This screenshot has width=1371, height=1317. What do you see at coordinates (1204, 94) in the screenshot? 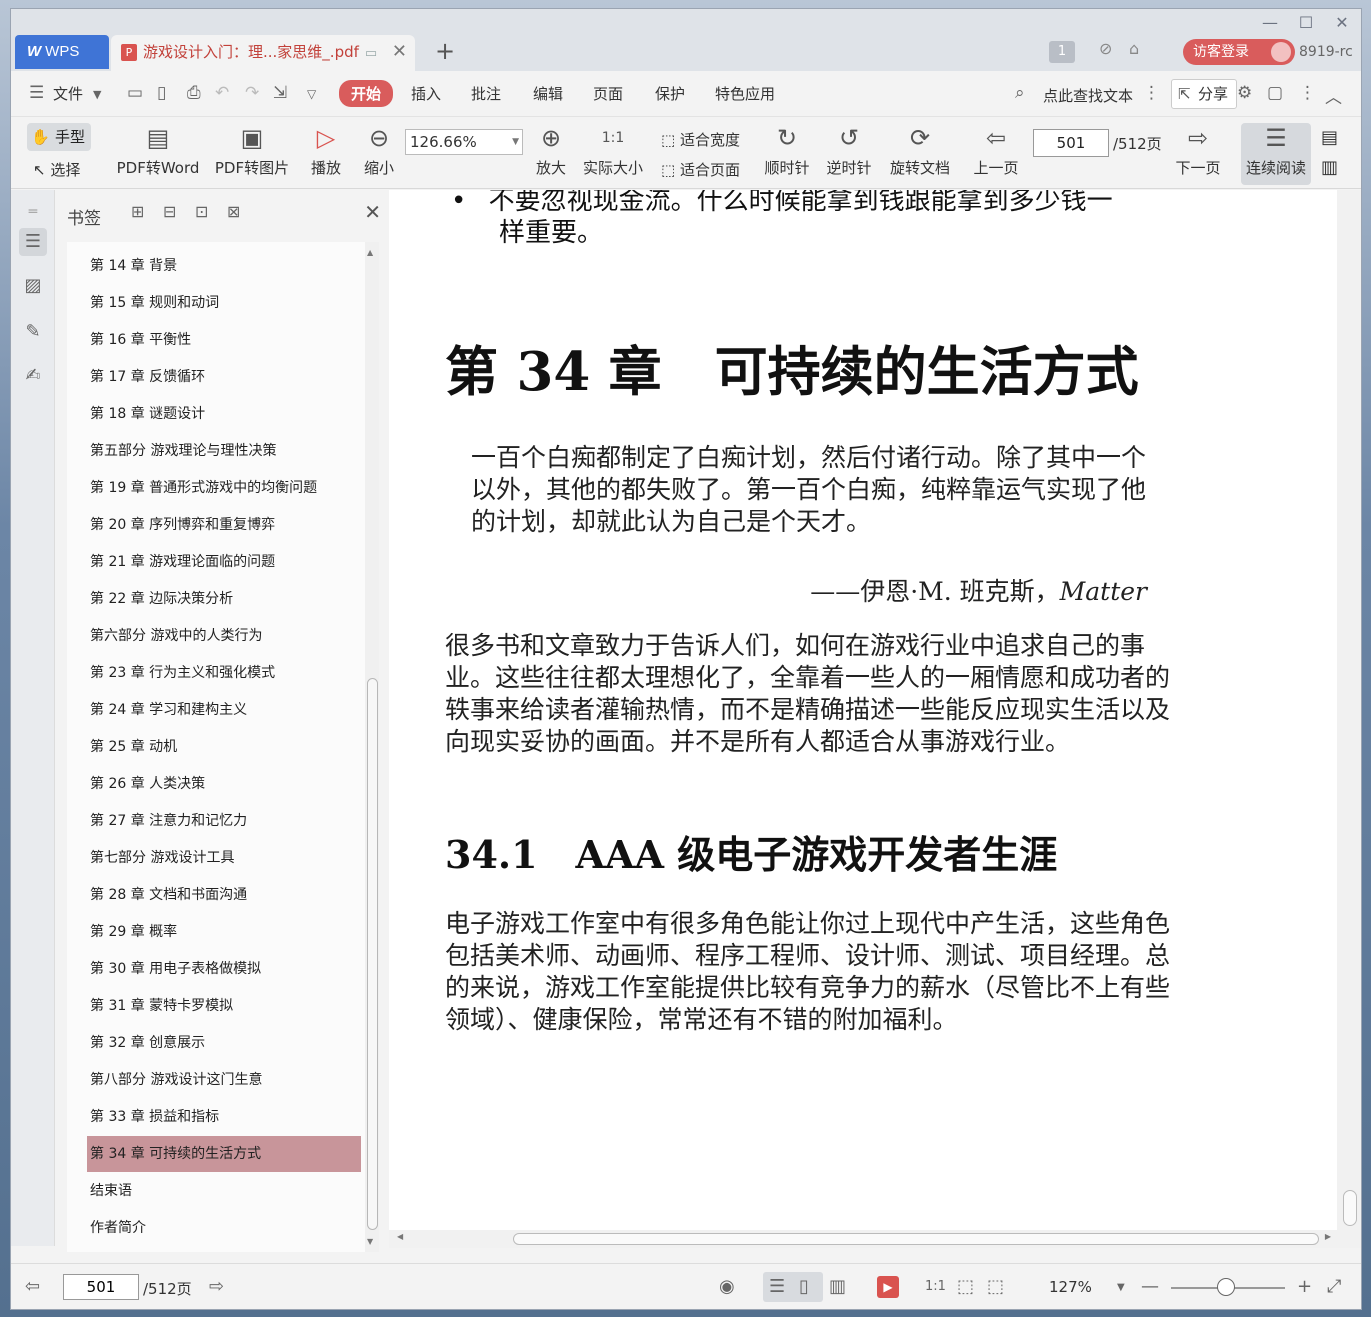
I see `share-button: ⇱ 分享` at bounding box center [1204, 94].